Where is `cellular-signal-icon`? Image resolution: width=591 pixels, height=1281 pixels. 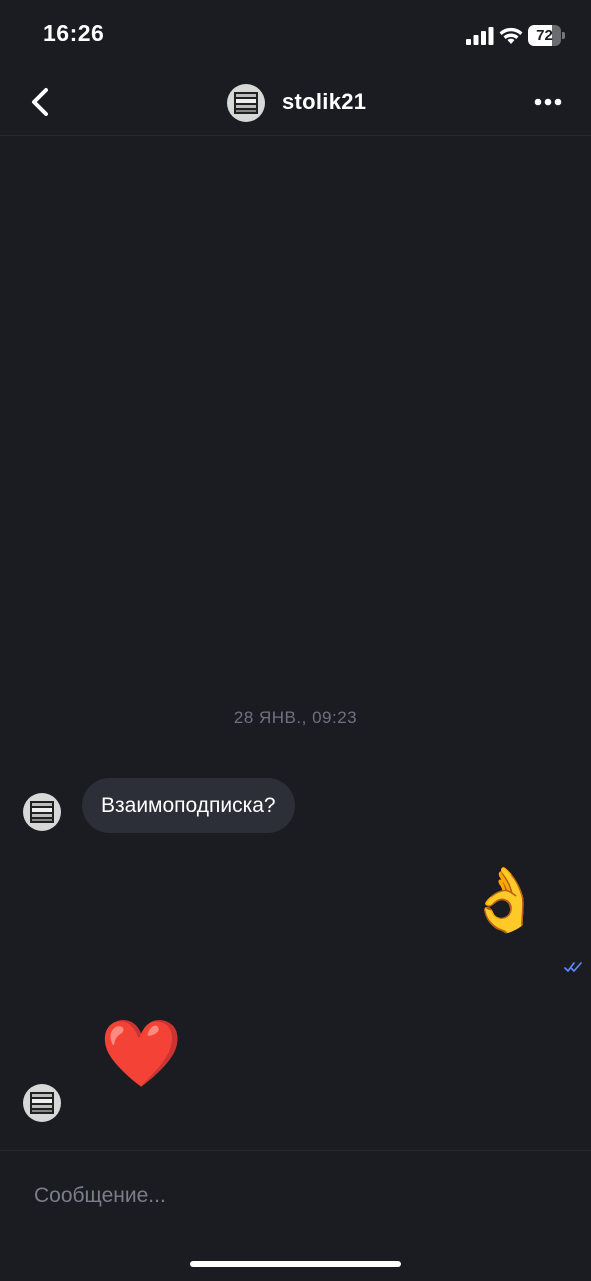 cellular-signal-icon is located at coordinates (480, 36).